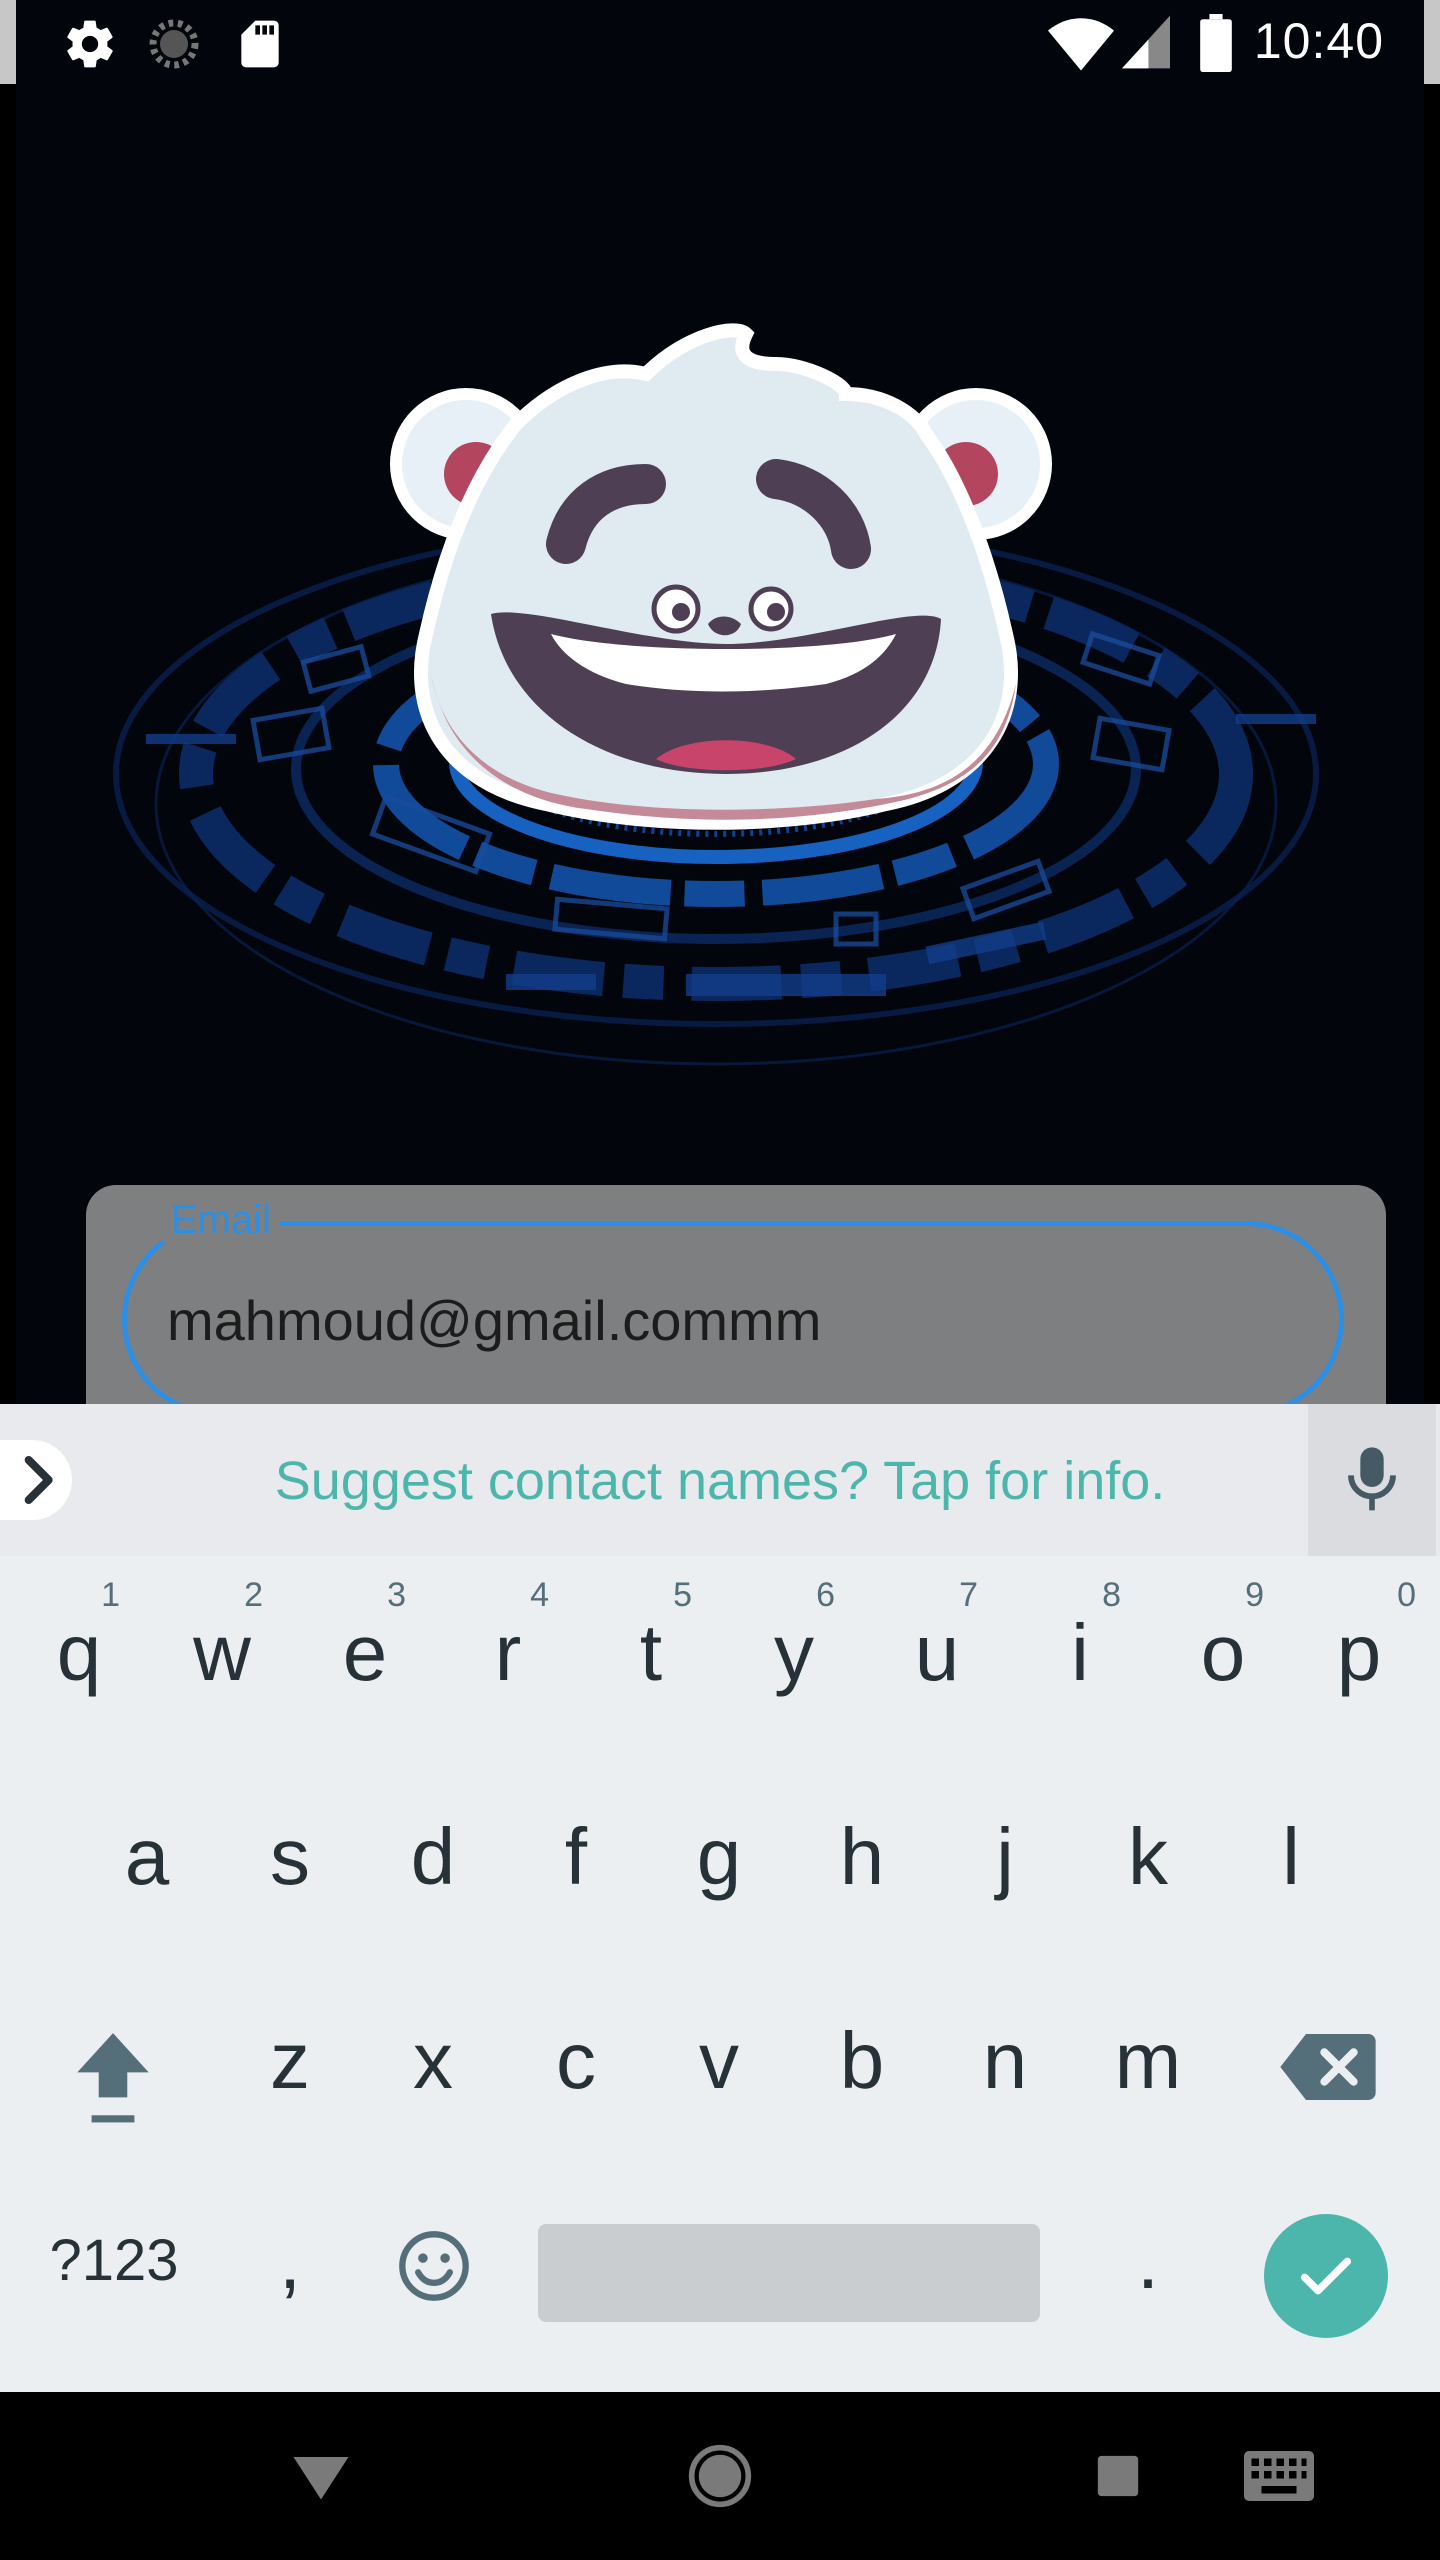 The width and height of the screenshot is (1440, 2560). Describe the element at coordinates (90, 44) in the screenshot. I see `settings-icon` at that location.